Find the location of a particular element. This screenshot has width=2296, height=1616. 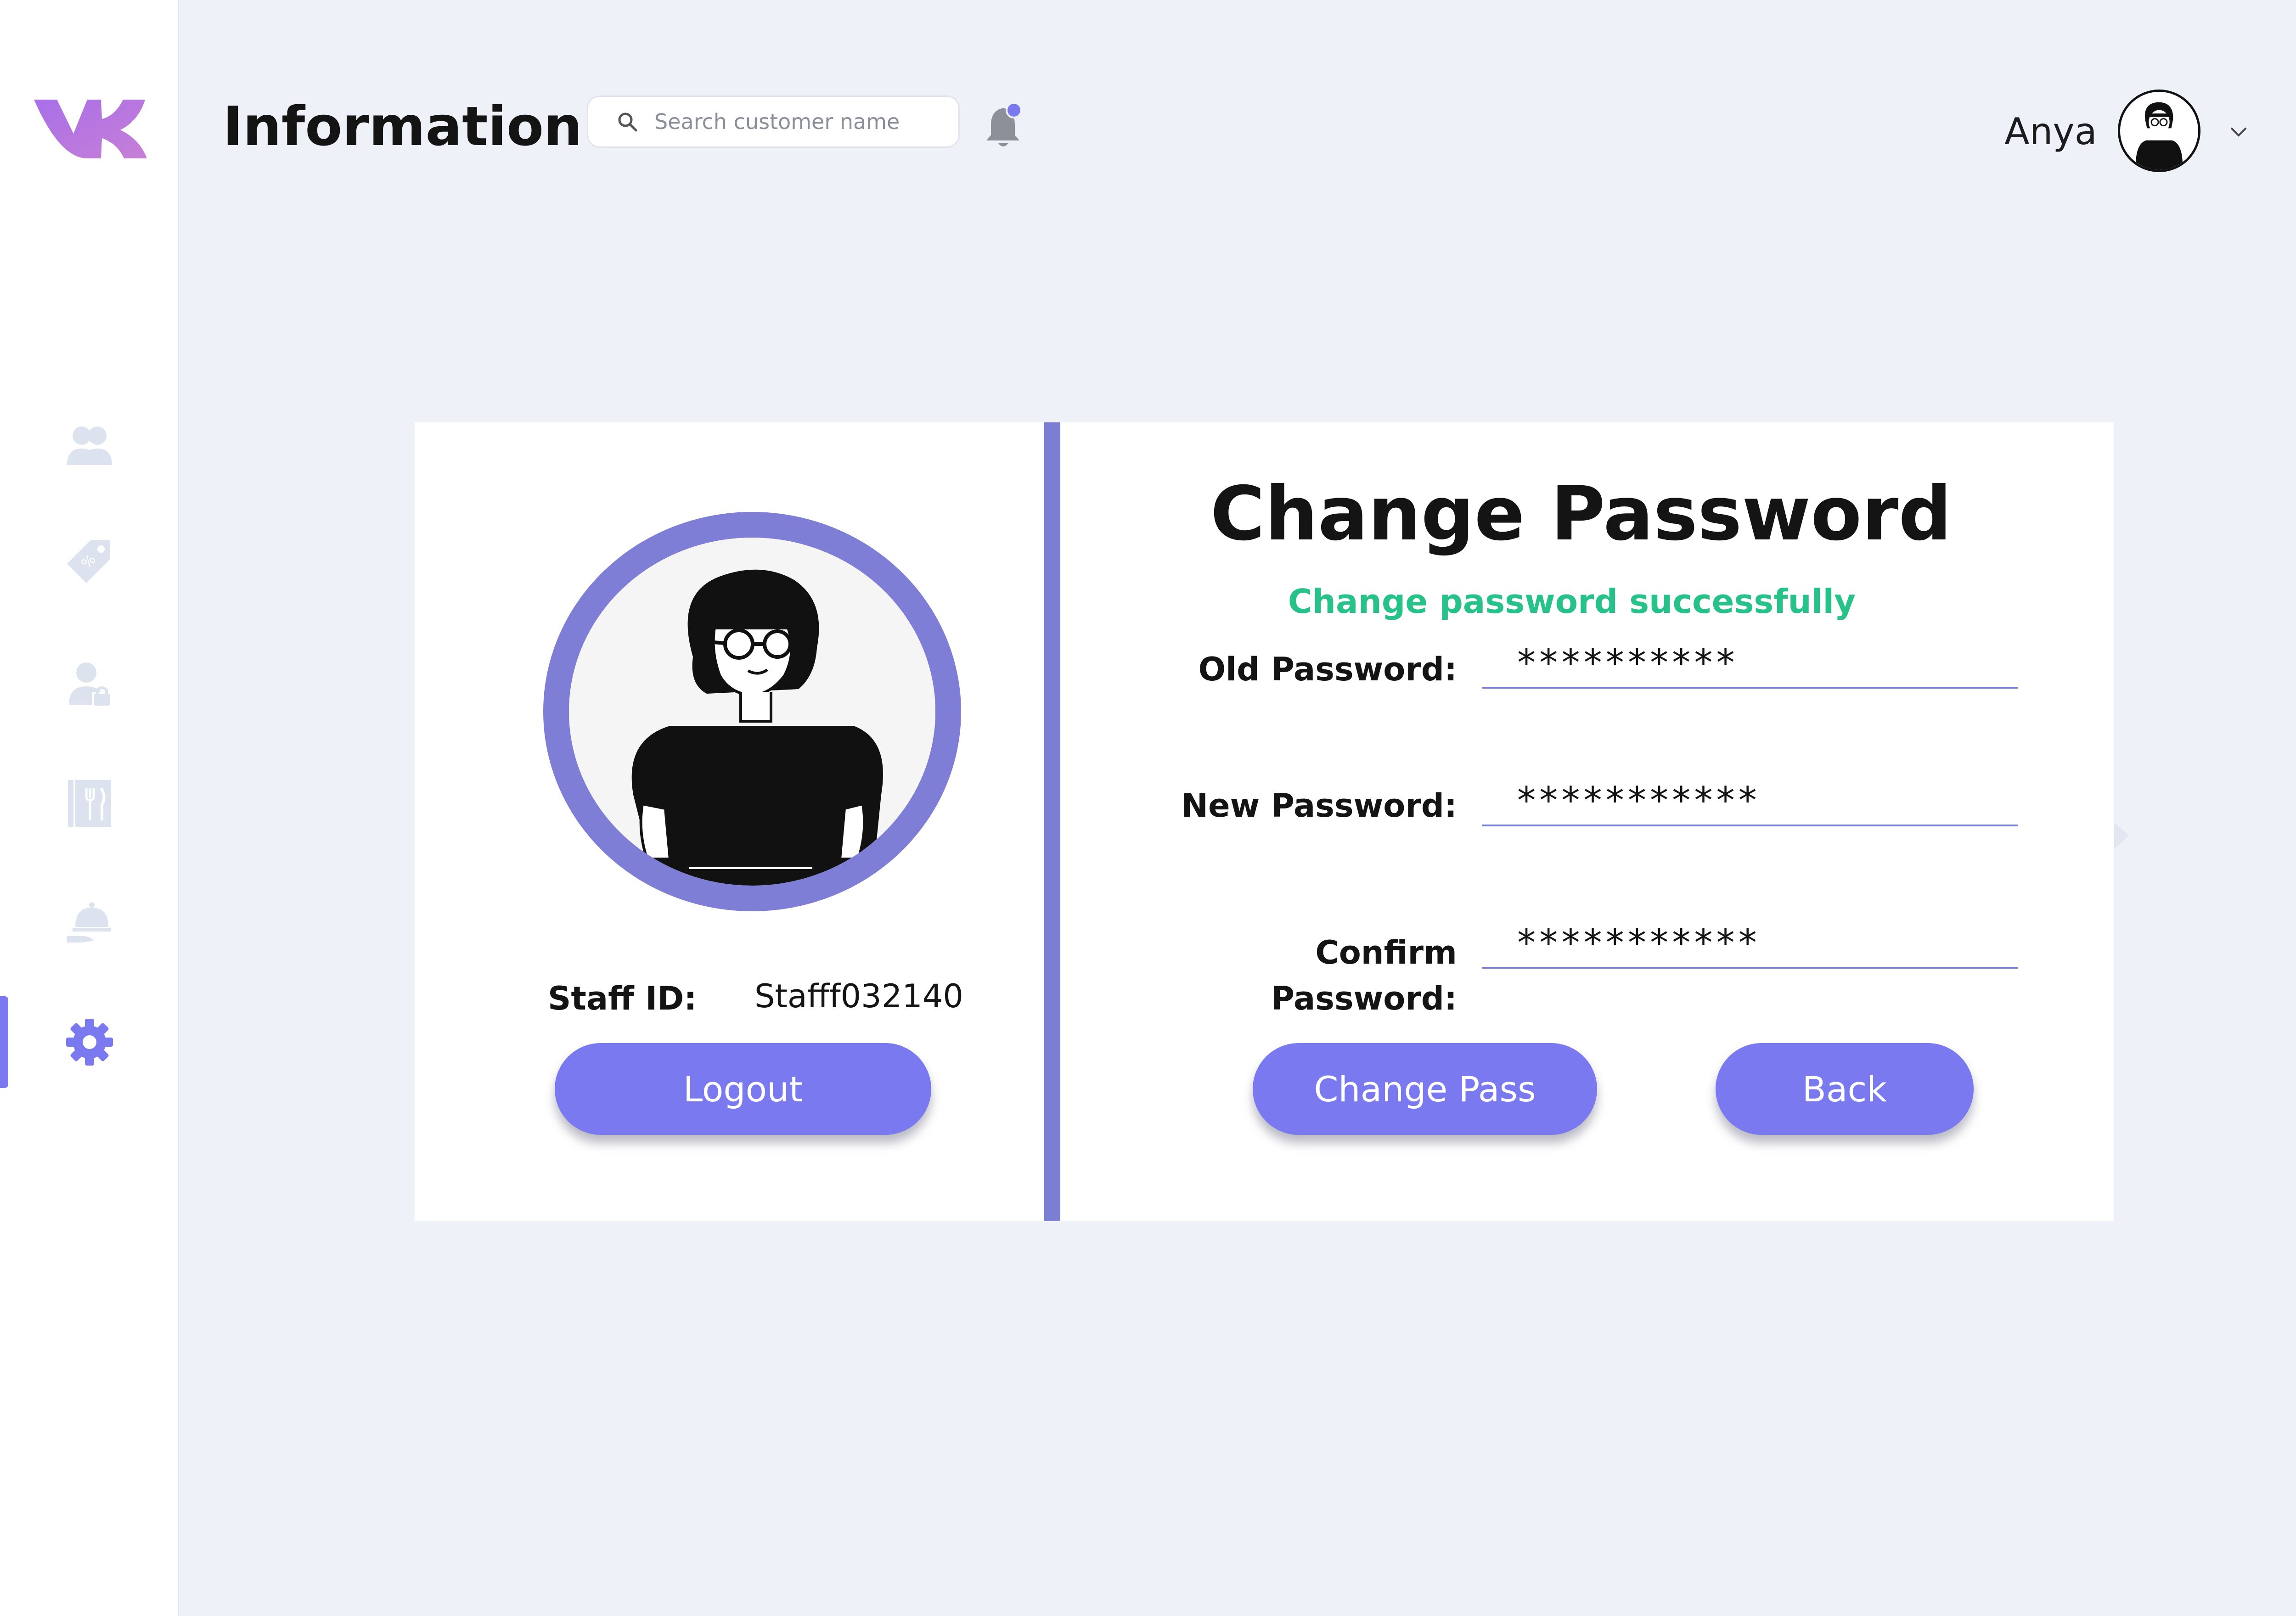

sidebar-item-orders is located at coordinates (89, 923).